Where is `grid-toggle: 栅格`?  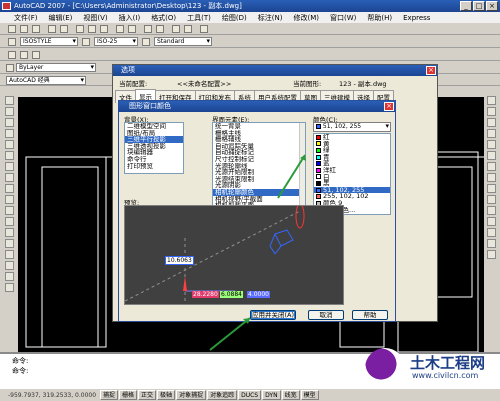
grid-toggle: 栅格 is located at coordinates (128, 395).